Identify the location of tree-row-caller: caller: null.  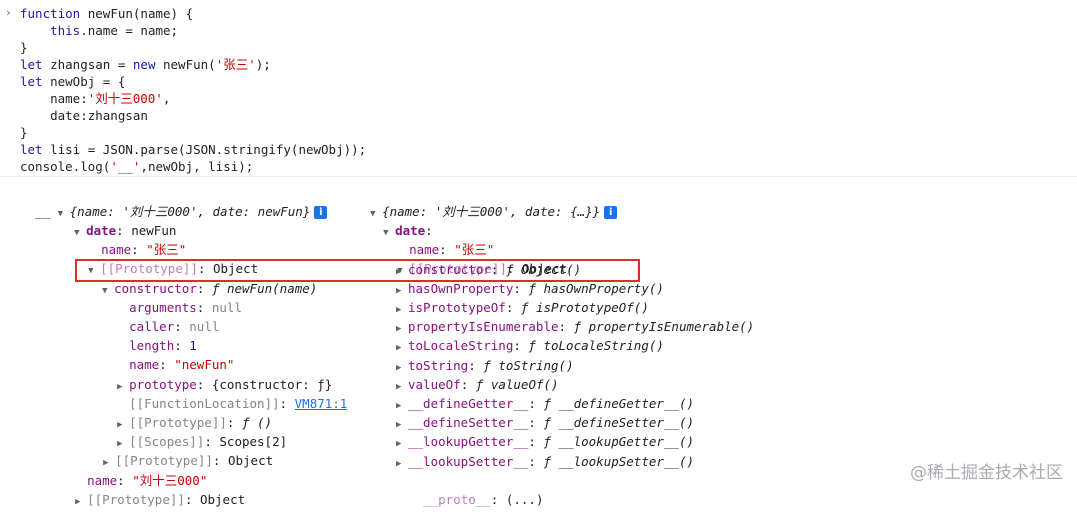
(174, 326).